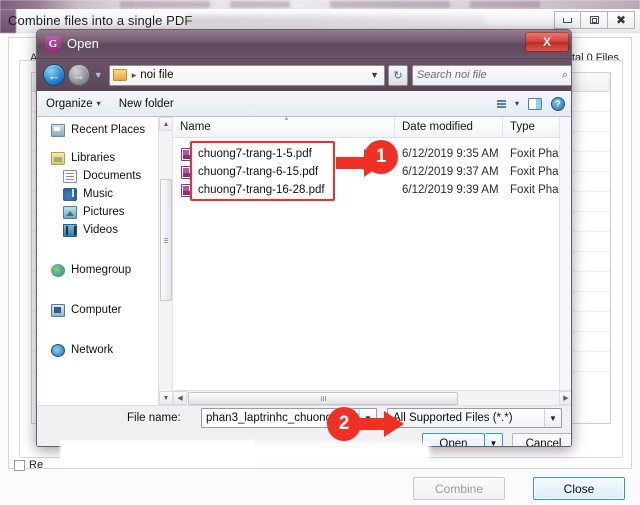 The width and height of the screenshot is (640, 505). I want to click on forward-arrow-icon: →, so click(79, 75).